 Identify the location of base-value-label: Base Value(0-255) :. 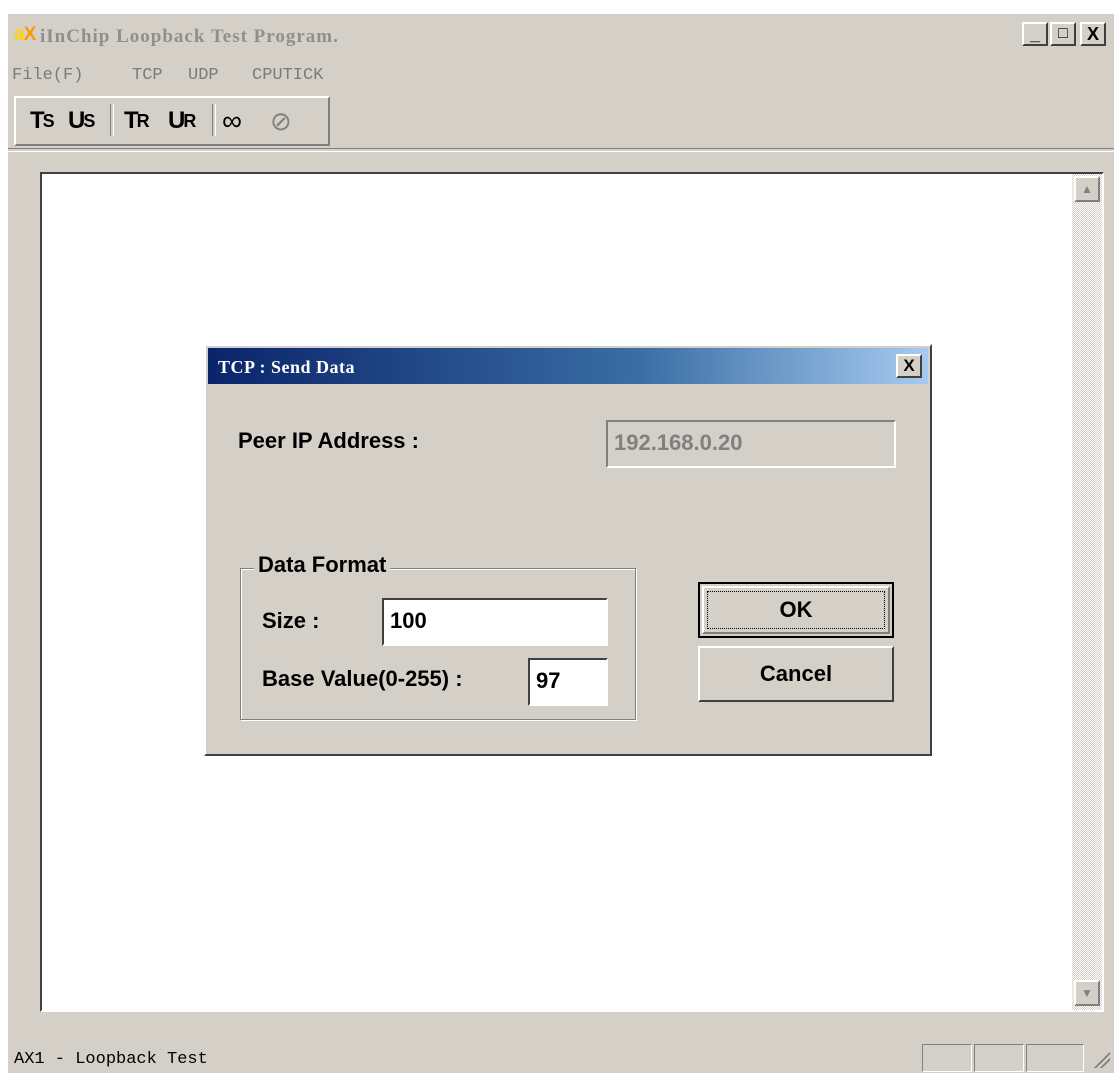
(362, 678).